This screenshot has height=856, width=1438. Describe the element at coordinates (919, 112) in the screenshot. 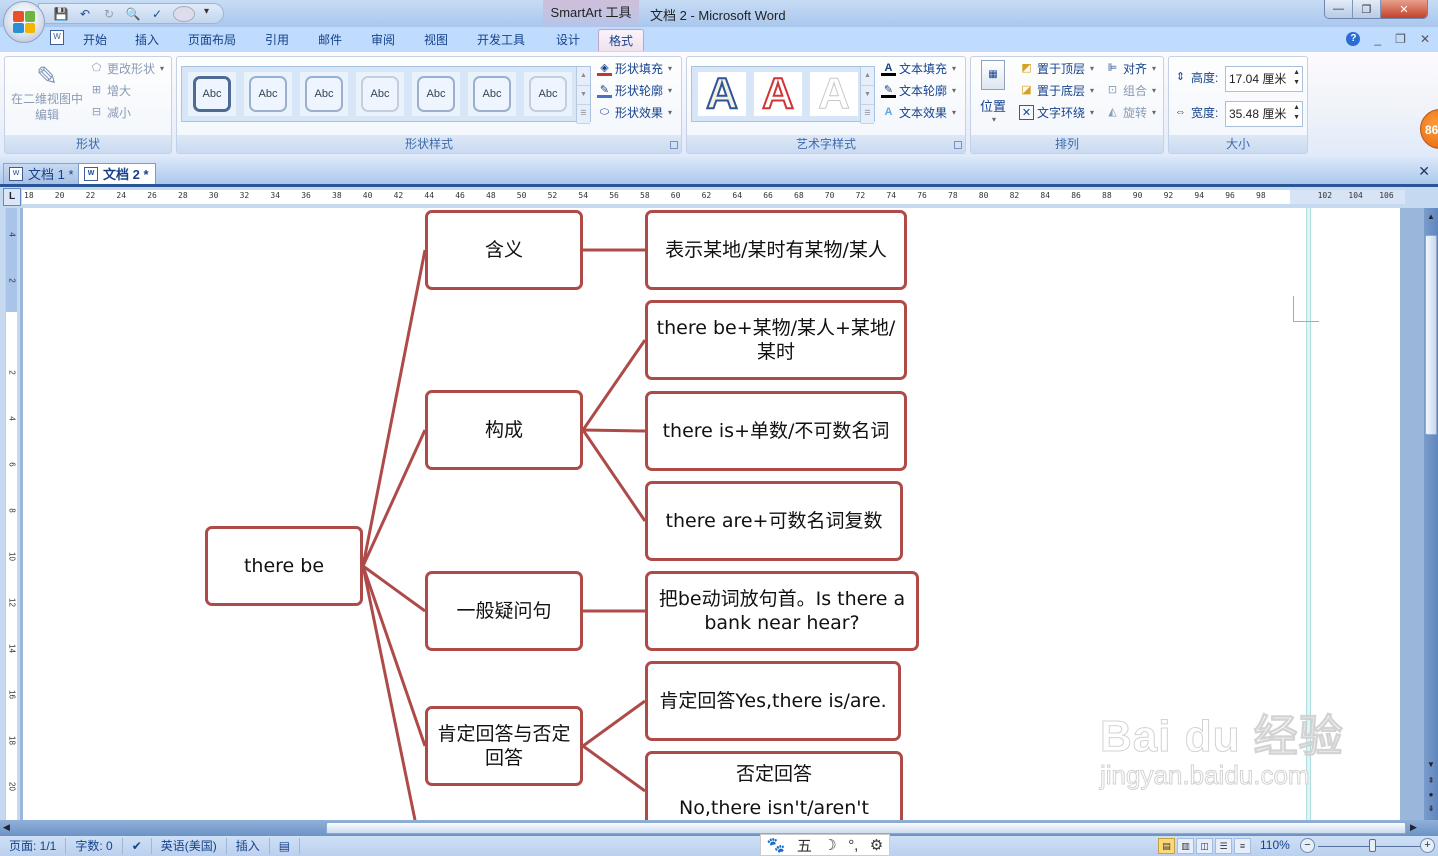

I see `text-effects-button: A 文本效果 ▾` at that location.